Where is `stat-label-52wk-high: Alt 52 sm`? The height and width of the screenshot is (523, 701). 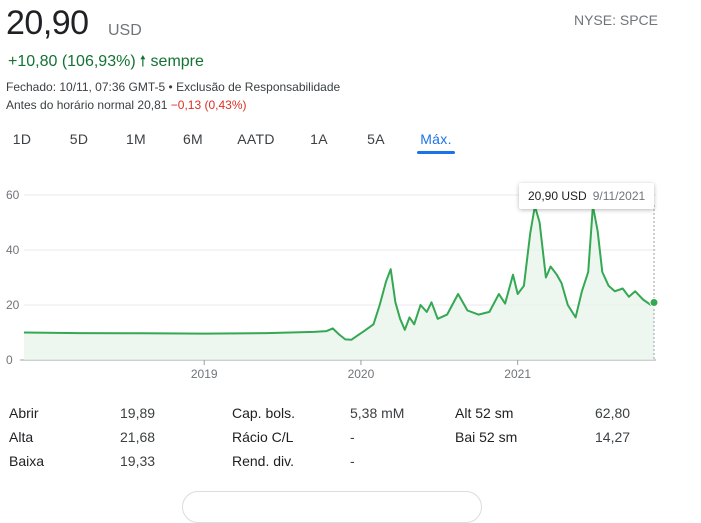 stat-label-52wk-high: Alt 52 sm is located at coordinates (484, 413).